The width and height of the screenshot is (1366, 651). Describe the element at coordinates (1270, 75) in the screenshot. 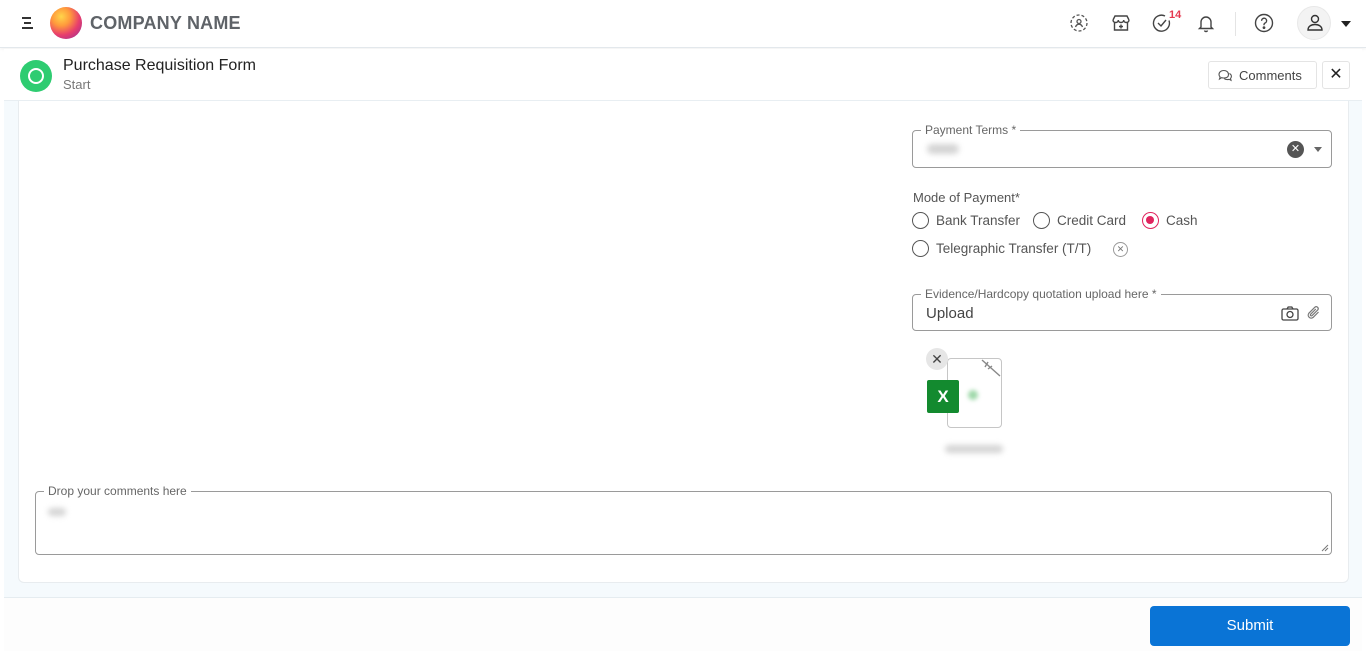

I see `comments-button-label: Comments` at that location.